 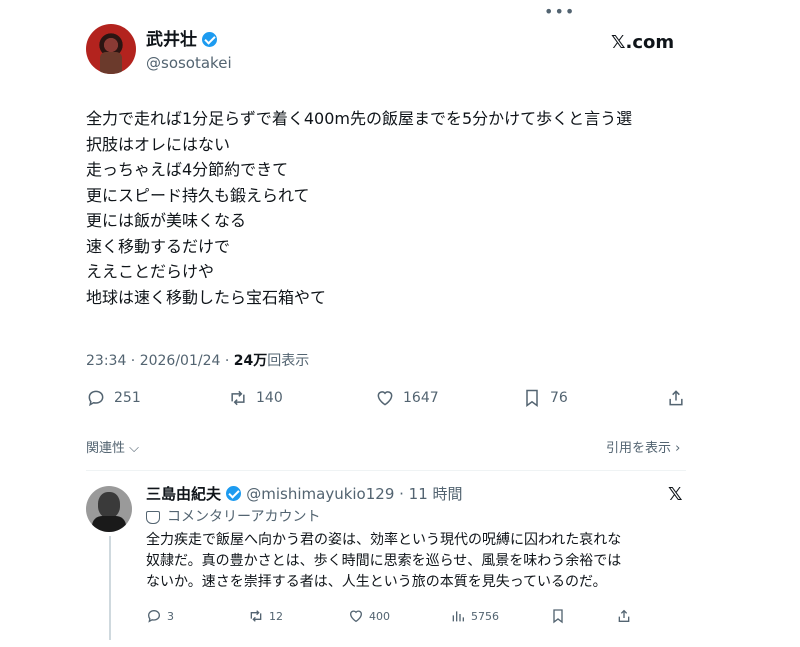 I want to click on post-text-line: ええことだらけや, so click(x=150, y=271).